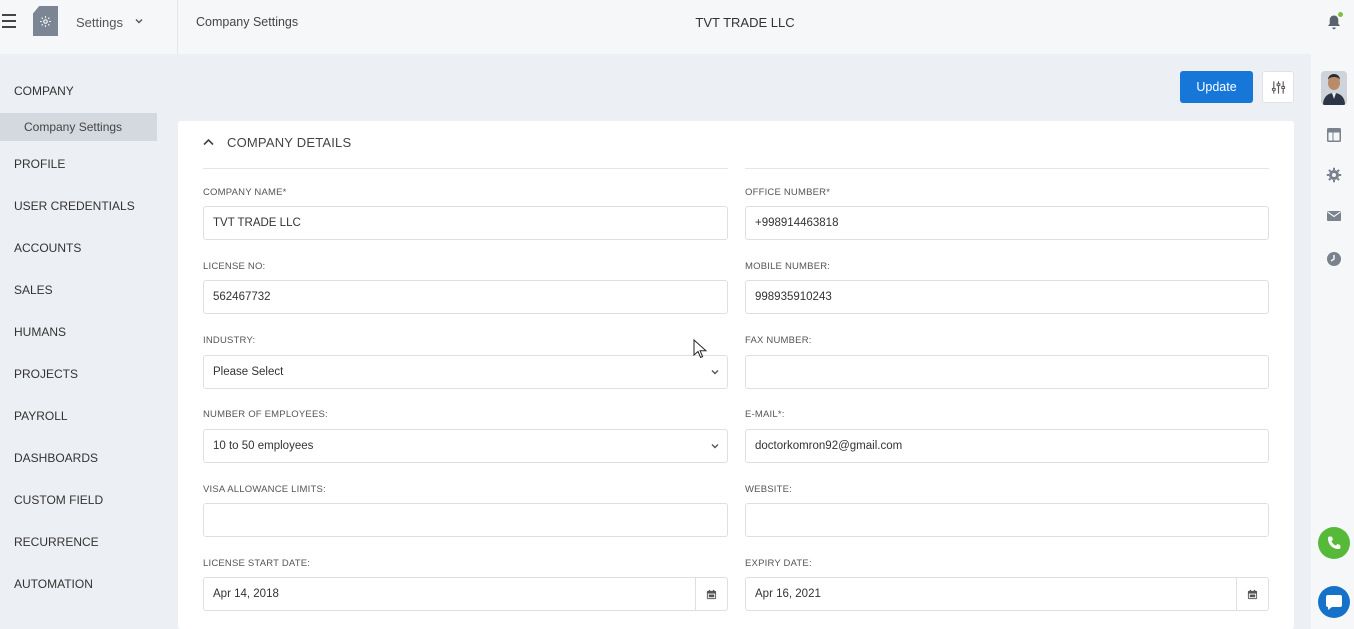 This screenshot has height=629, width=1354. Describe the element at coordinates (1332, 314) in the screenshot. I see `right-rail` at that location.